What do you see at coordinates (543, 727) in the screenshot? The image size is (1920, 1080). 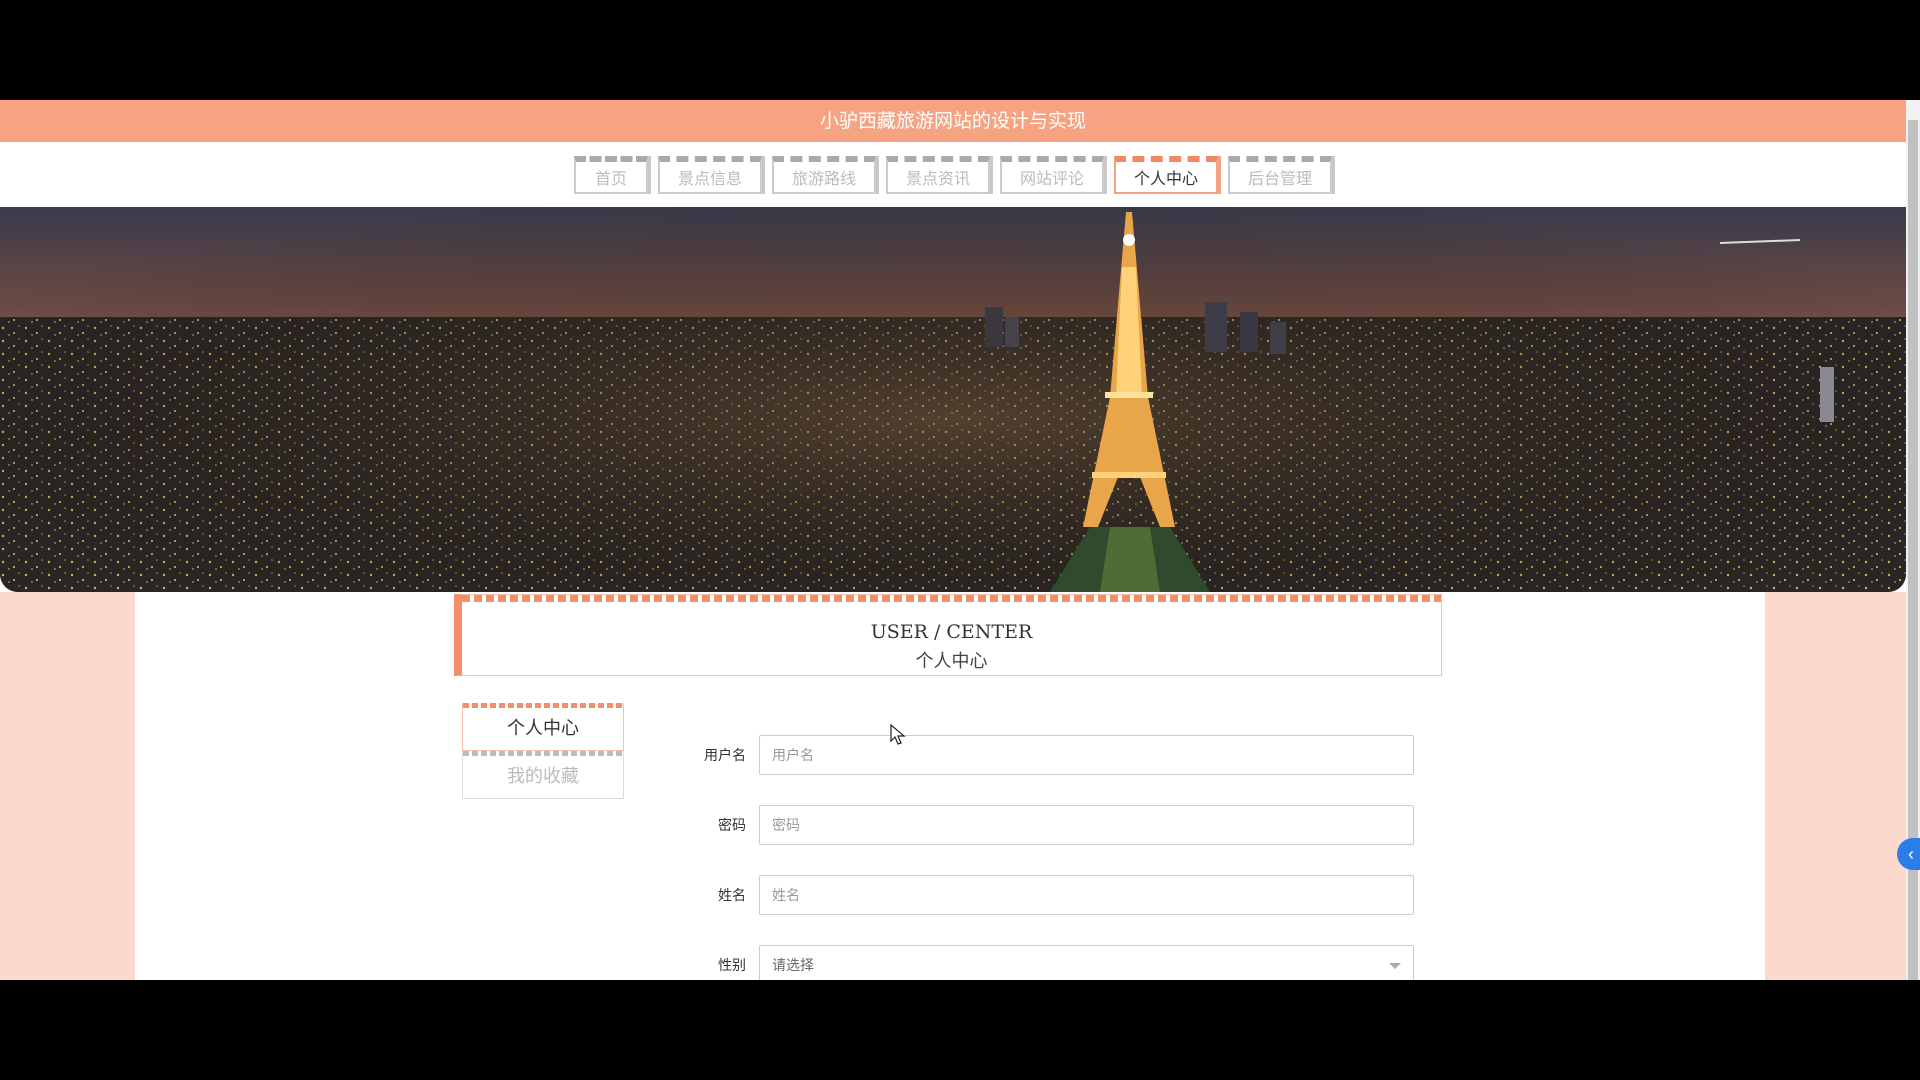 I see `menu-item-user-center: 个人中心` at bounding box center [543, 727].